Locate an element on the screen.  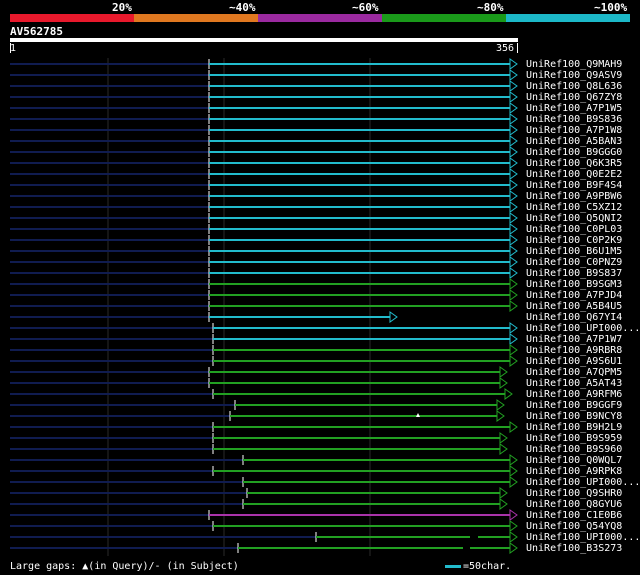
hit-name: UniRef100_A9RPK8 is located at coordinates (574, 471).